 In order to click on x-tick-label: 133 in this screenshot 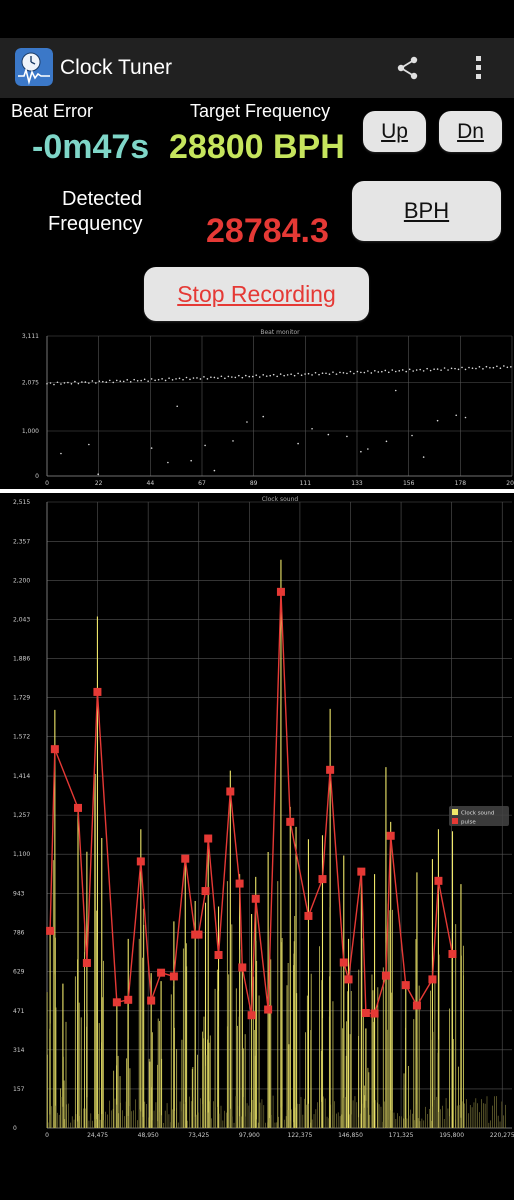, I will do `click(357, 483)`.